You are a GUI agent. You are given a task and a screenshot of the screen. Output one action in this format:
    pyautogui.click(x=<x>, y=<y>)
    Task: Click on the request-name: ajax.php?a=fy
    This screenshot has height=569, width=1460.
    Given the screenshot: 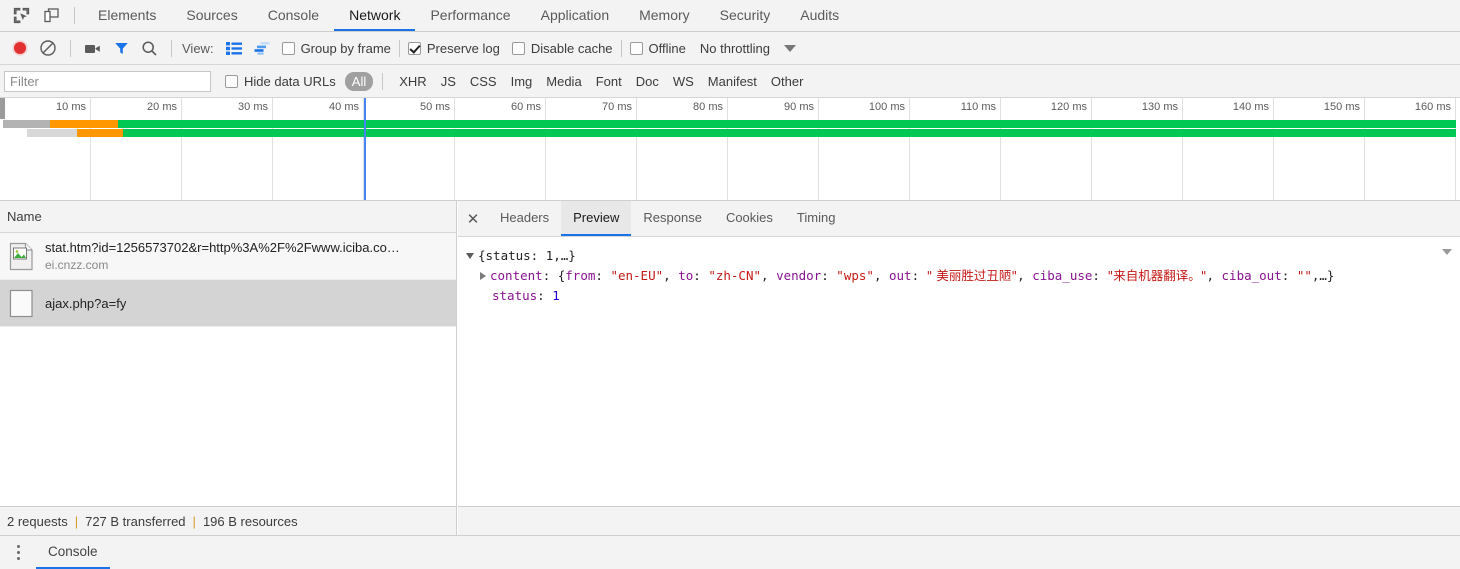 What is the action you would take?
    pyautogui.click(x=86, y=303)
    